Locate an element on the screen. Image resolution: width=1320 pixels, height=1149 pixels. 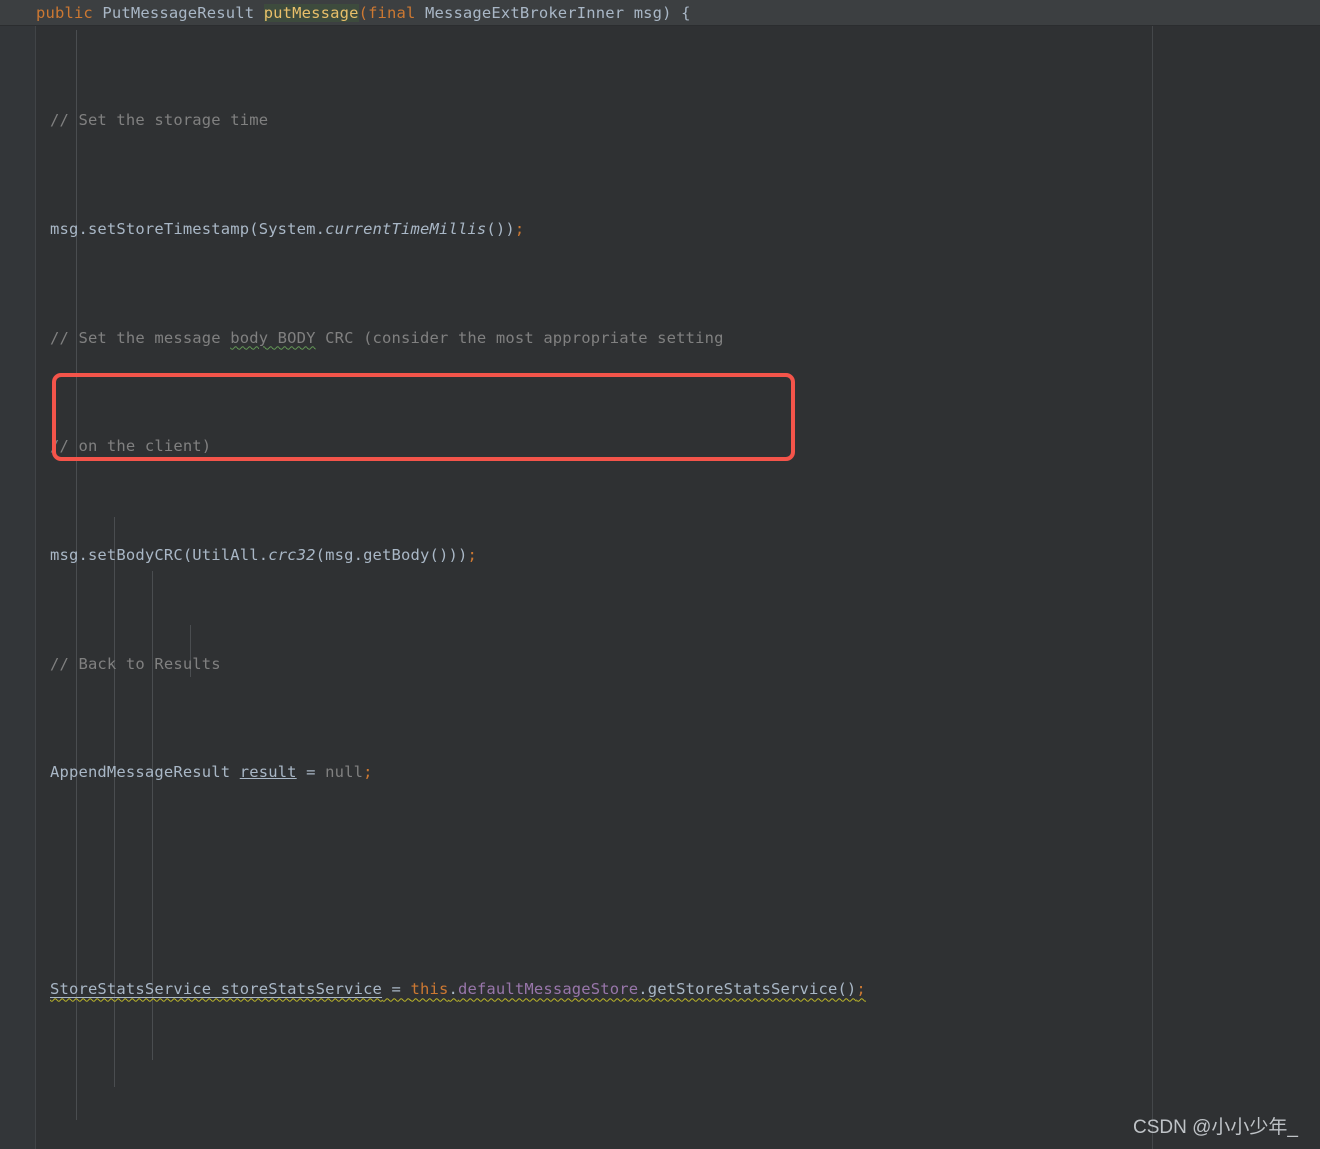
sticky-header-open-paren: ( is located at coordinates (363, 13).